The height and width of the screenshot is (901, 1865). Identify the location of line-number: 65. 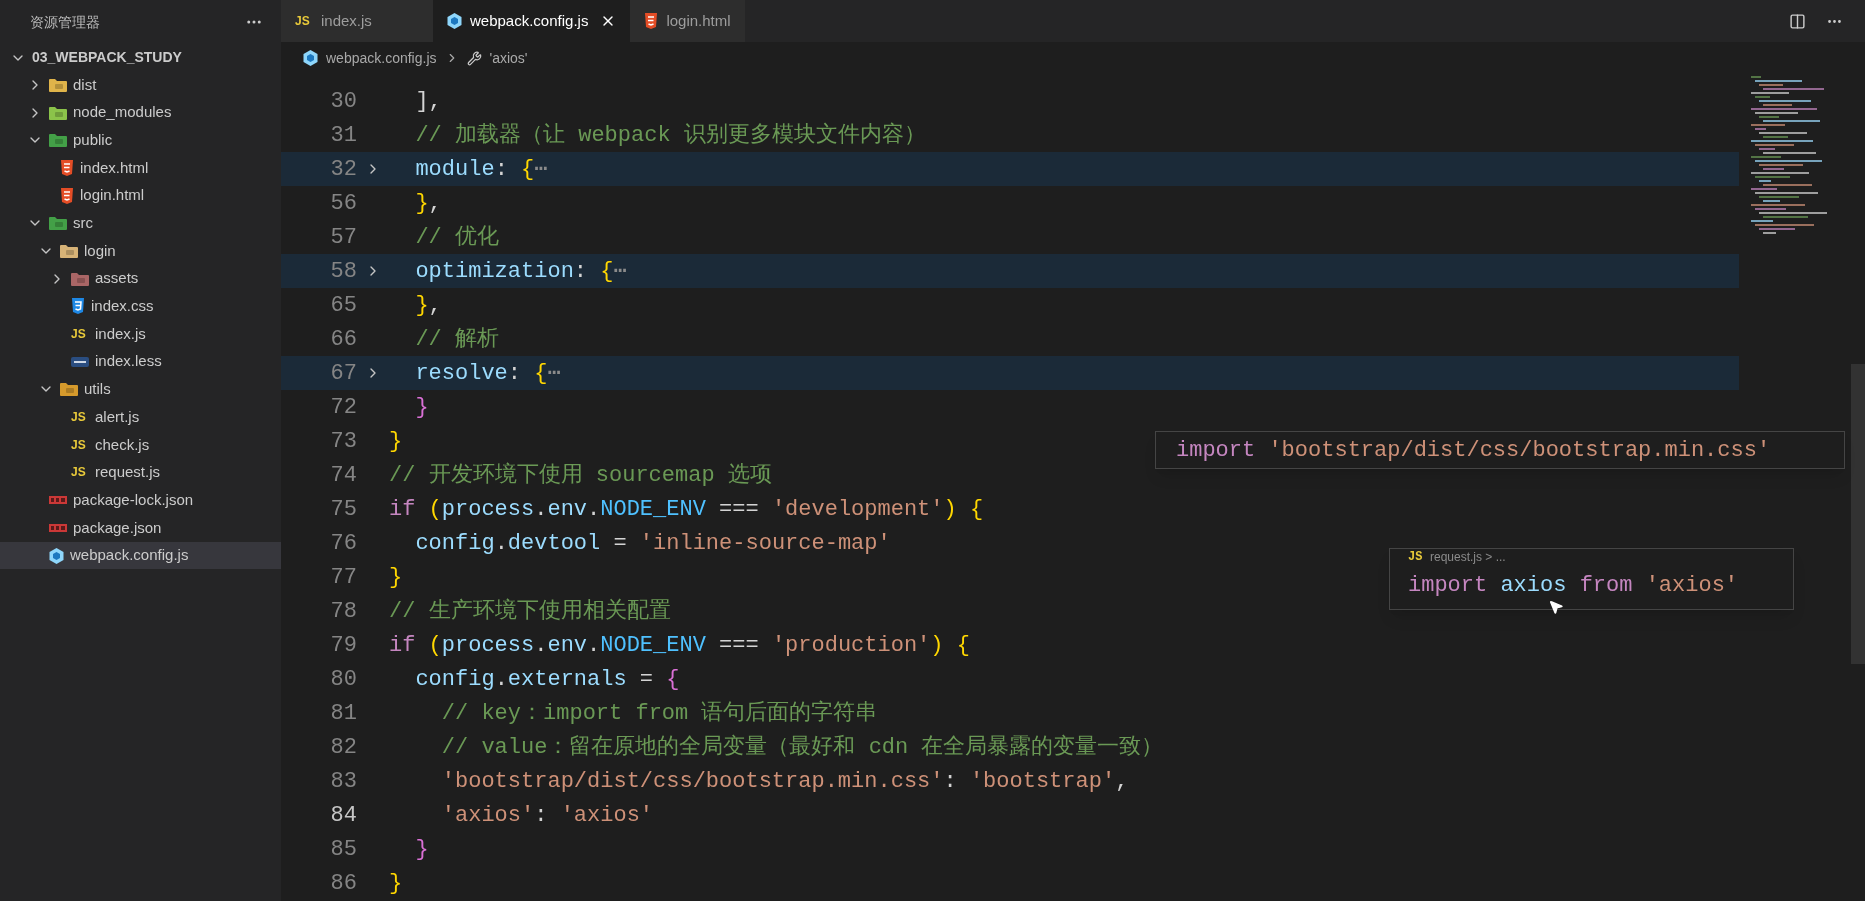
(343, 305).